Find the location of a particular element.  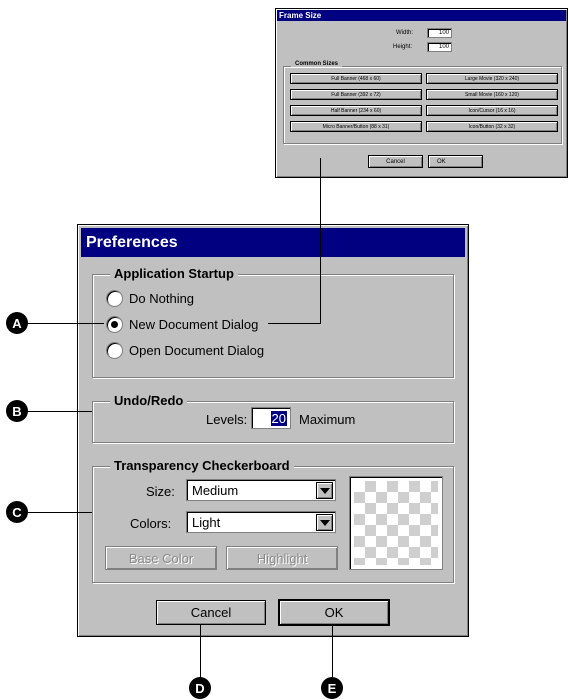

size-select-value: Medium is located at coordinates (215, 490).